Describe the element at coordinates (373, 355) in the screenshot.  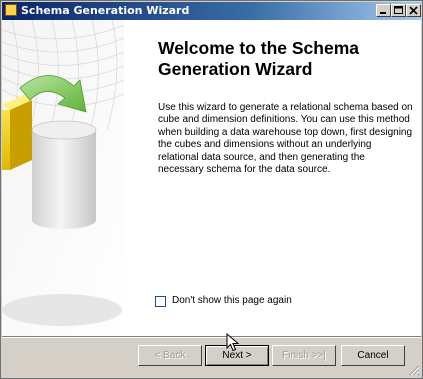
I see `cancel-button: Cancel` at that location.